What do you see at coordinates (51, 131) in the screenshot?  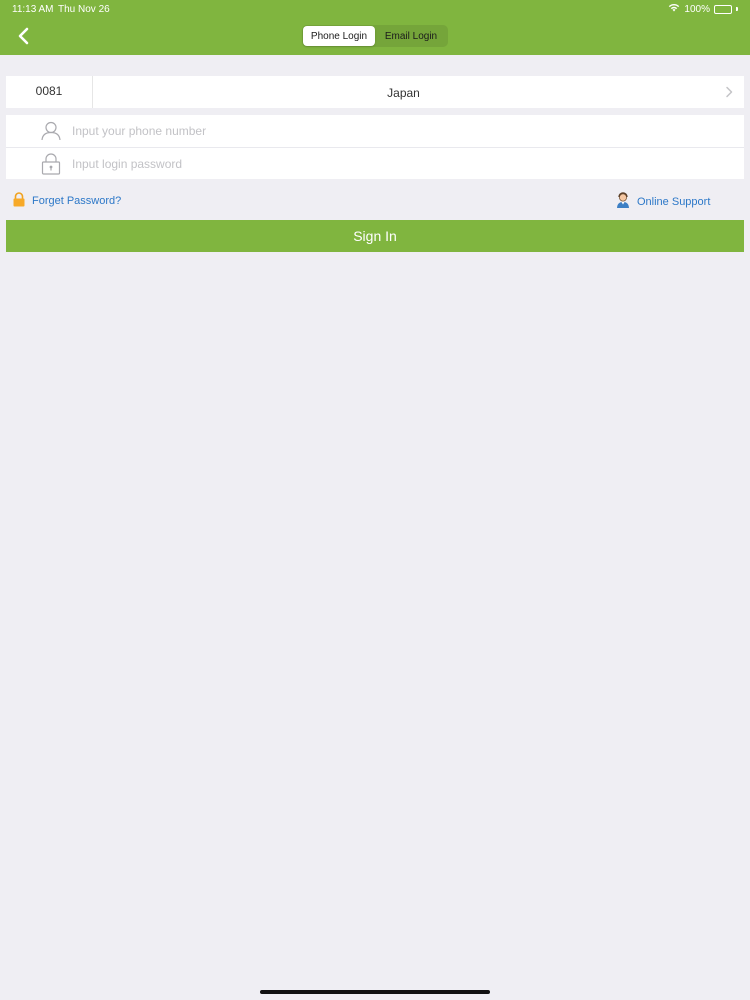 I see `user-icon` at bounding box center [51, 131].